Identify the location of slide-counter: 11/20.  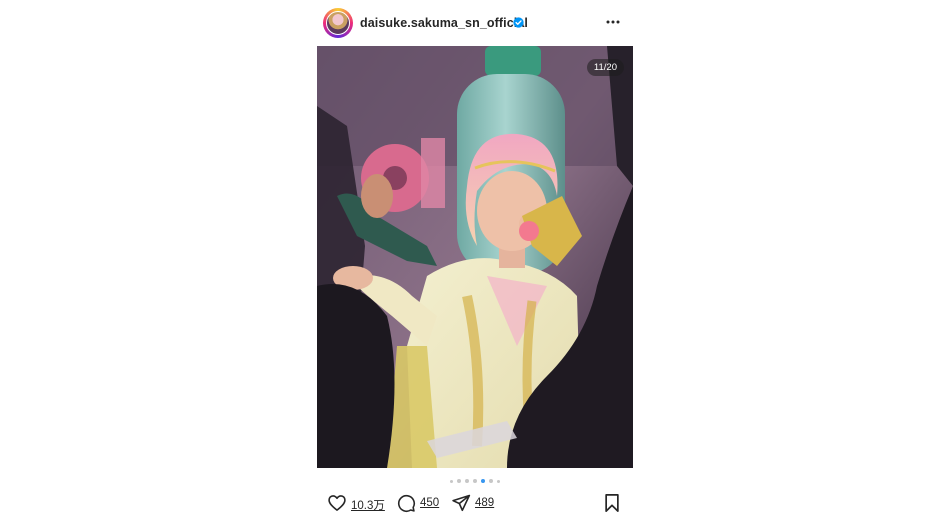
(605, 67).